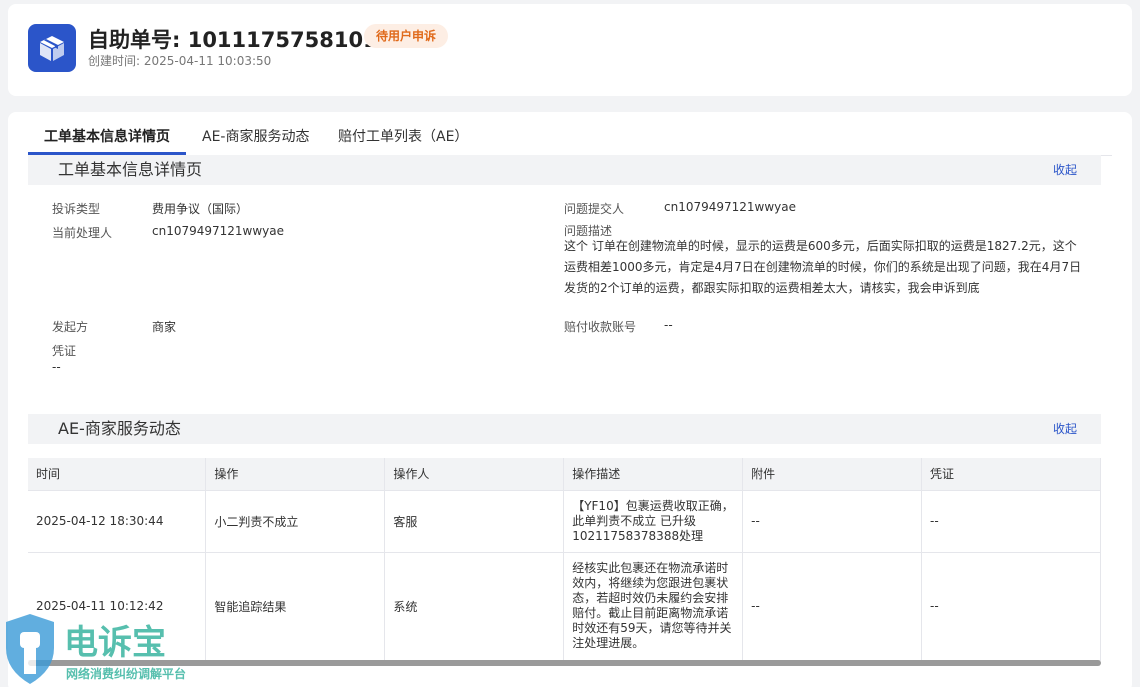 The image size is (1140, 687). What do you see at coordinates (730, 207) in the screenshot?
I see `submitter-value: cn1079497121wwyae` at bounding box center [730, 207].